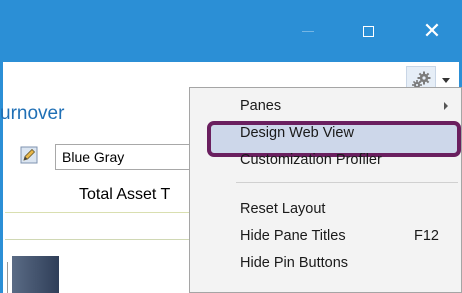  What do you see at coordinates (125, 194) in the screenshot?
I see `column-header: Total Asset T` at bounding box center [125, 194].